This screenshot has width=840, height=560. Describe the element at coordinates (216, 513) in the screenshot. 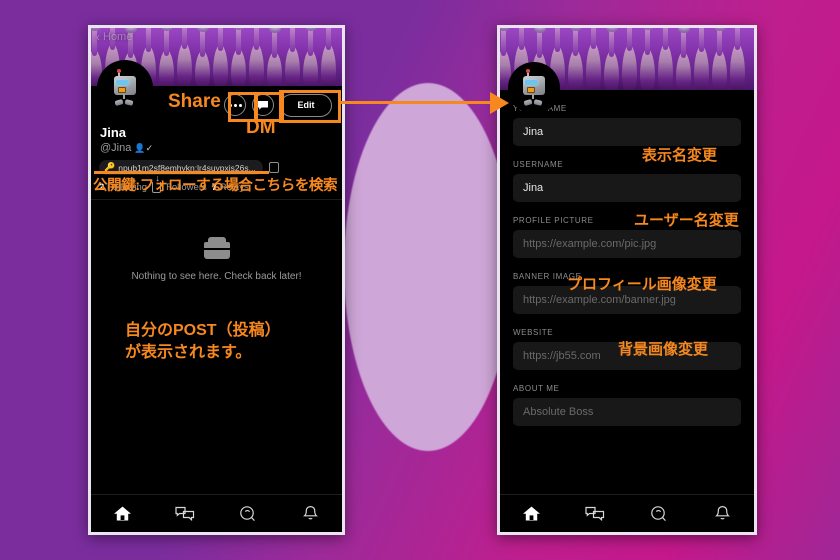

I see `bottom-nav-left` at that location.